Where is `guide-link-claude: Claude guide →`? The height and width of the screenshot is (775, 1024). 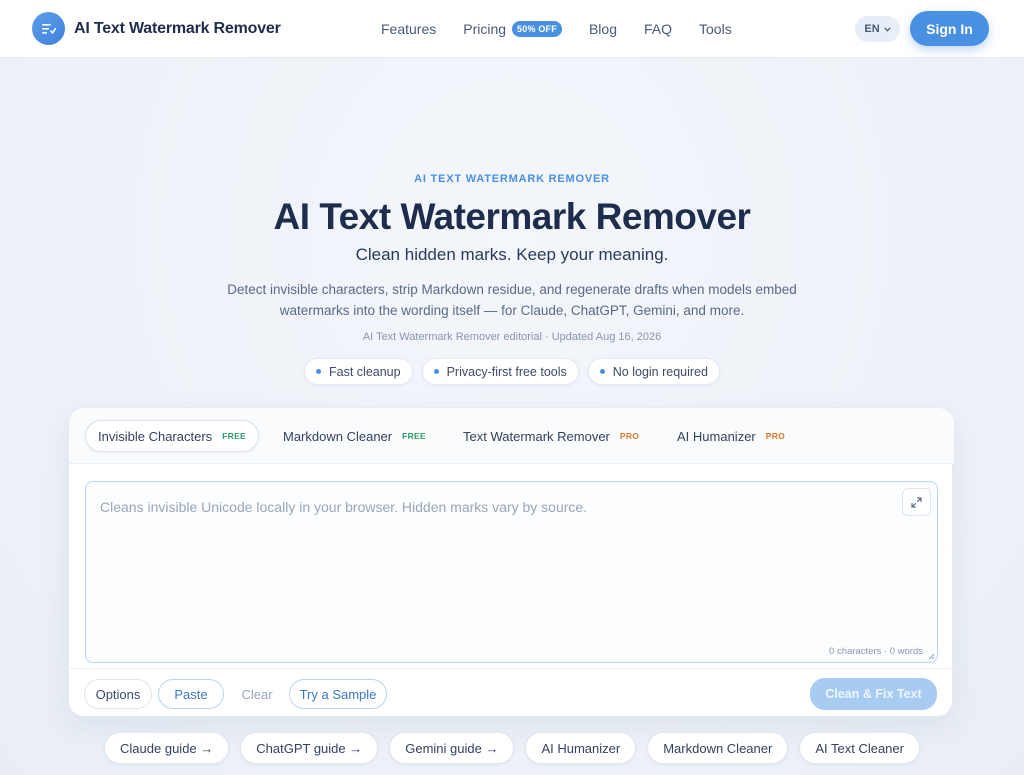 guide-link-claude: Claude guide → is located at coordinates (167, 748).